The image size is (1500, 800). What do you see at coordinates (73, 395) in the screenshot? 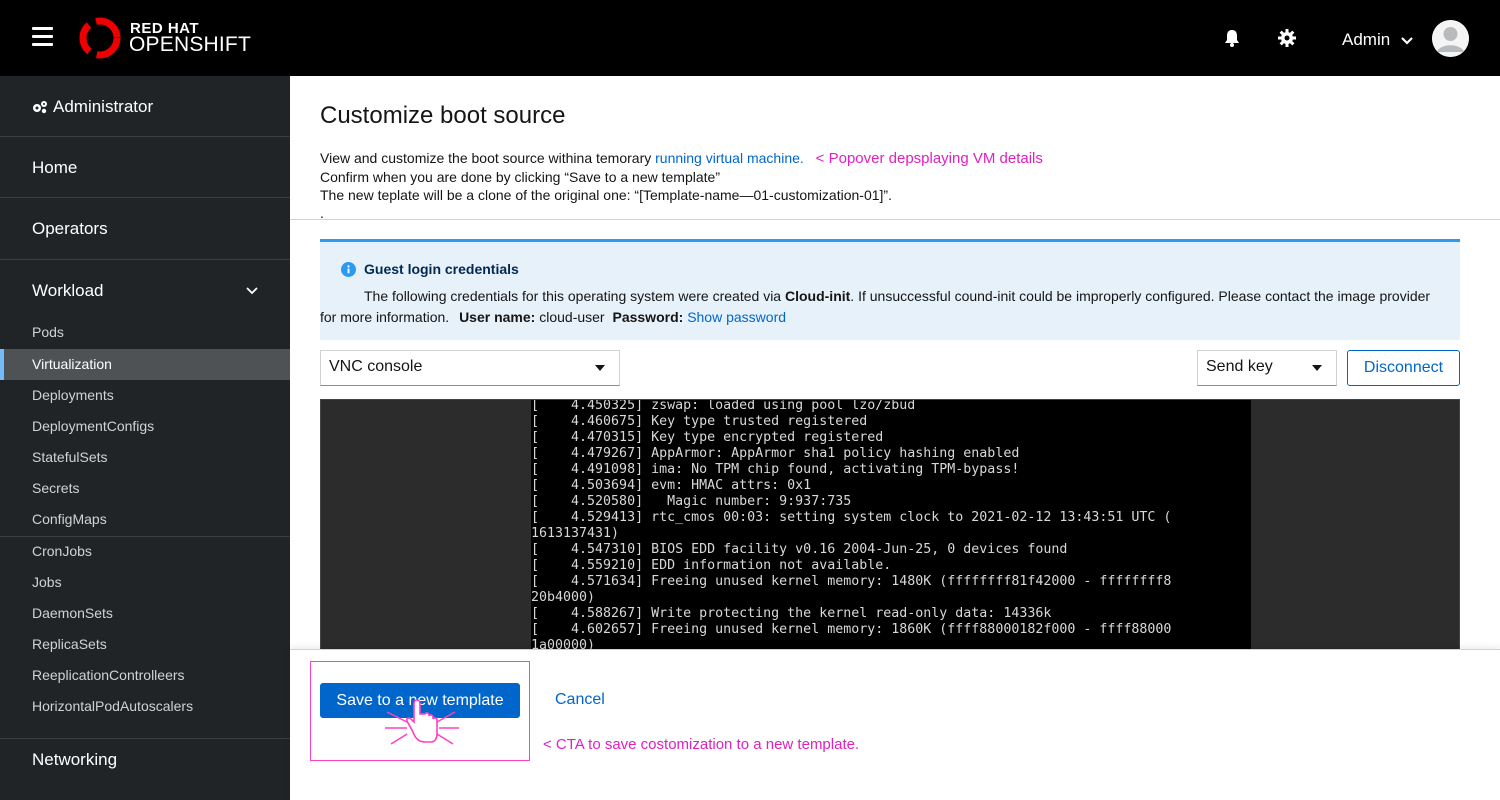
I see `sidebar-item-label: Deployments` at bounding box center [73, 395].